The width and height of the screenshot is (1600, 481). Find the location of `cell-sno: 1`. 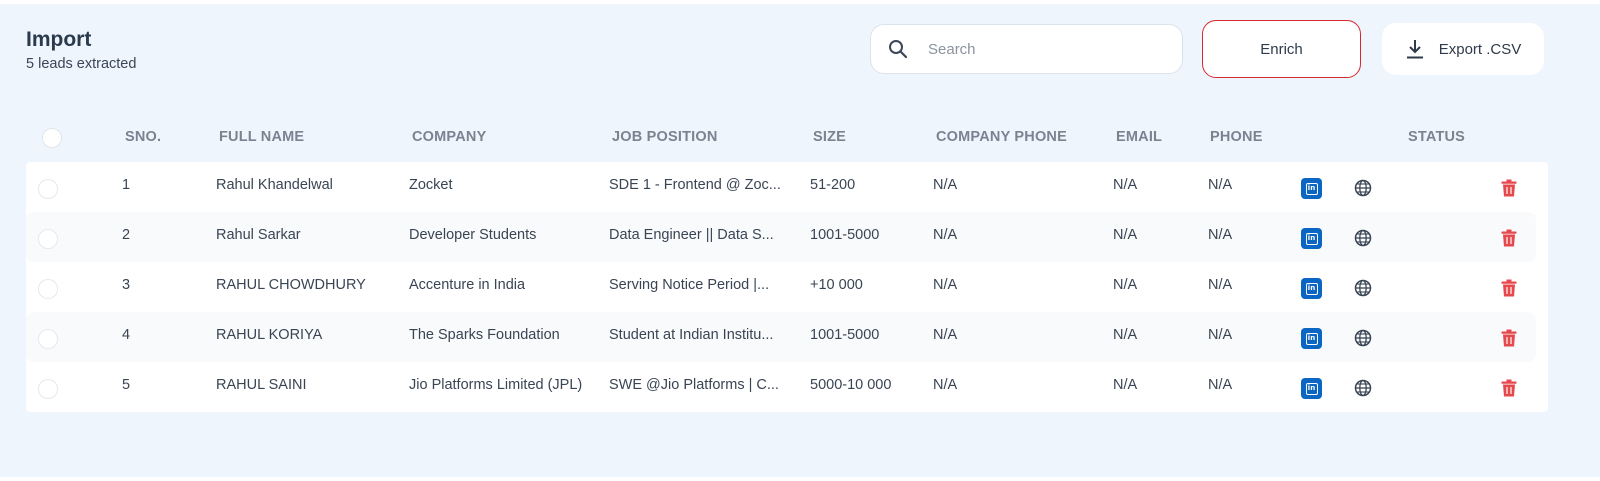

cell-sno: 1 is located at coordinates (126, 185).